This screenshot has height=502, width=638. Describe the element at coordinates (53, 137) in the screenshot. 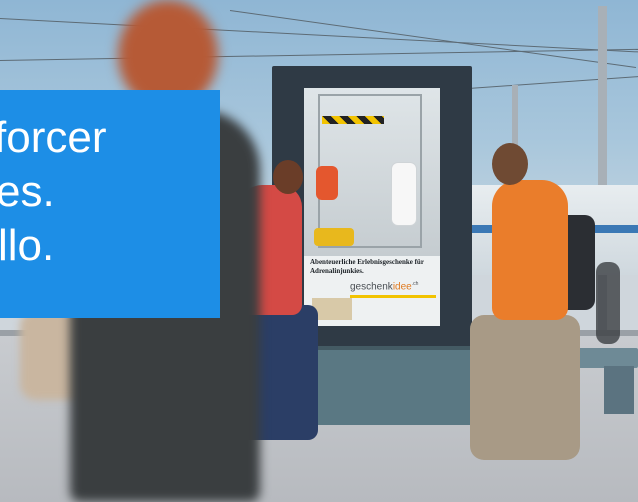

I see `overlay-line-1: forcer` at that location.